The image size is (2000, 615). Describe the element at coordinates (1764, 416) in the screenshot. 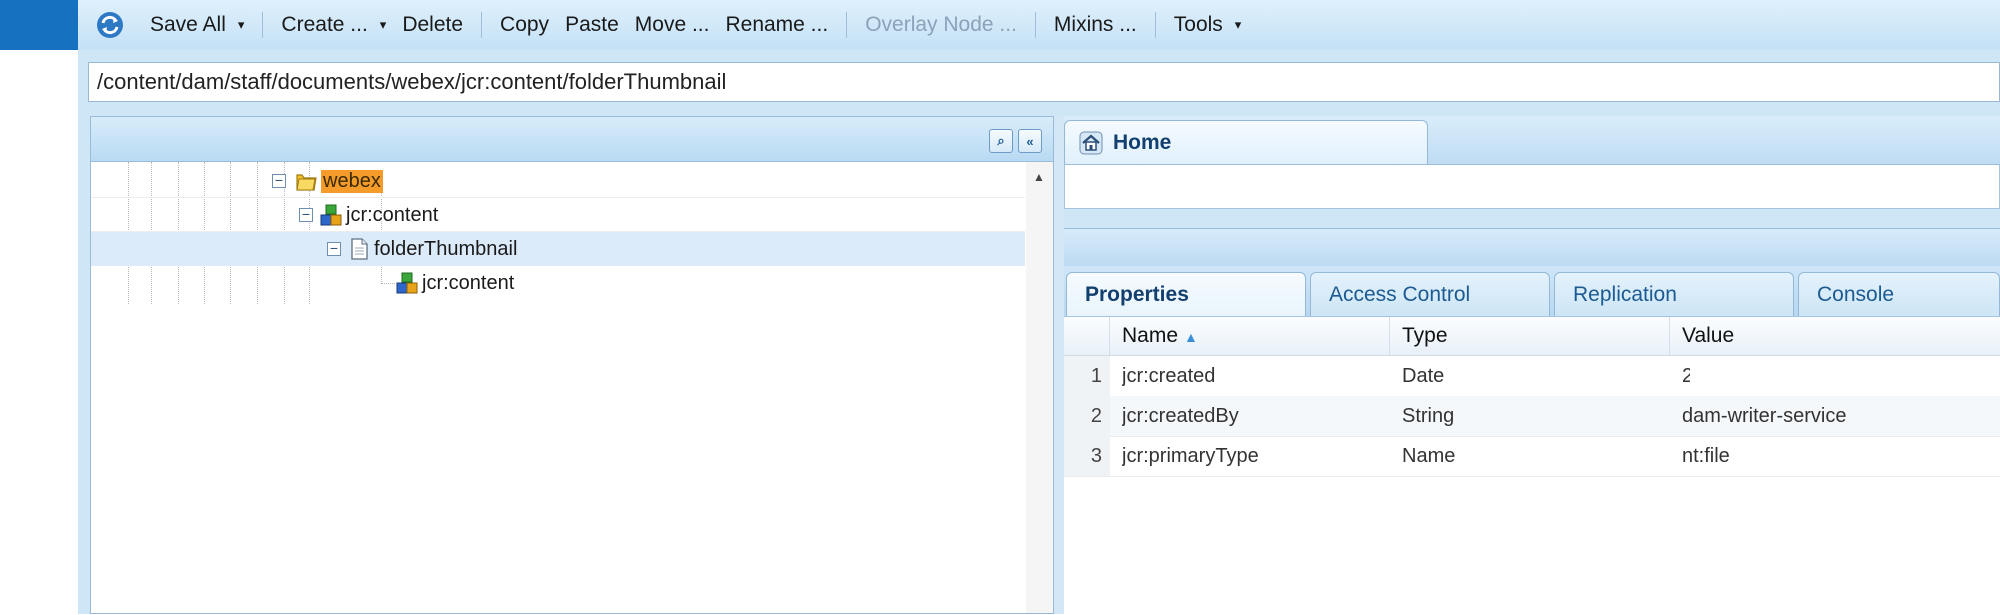

I see `property-value: dam-writer-service` at that location.